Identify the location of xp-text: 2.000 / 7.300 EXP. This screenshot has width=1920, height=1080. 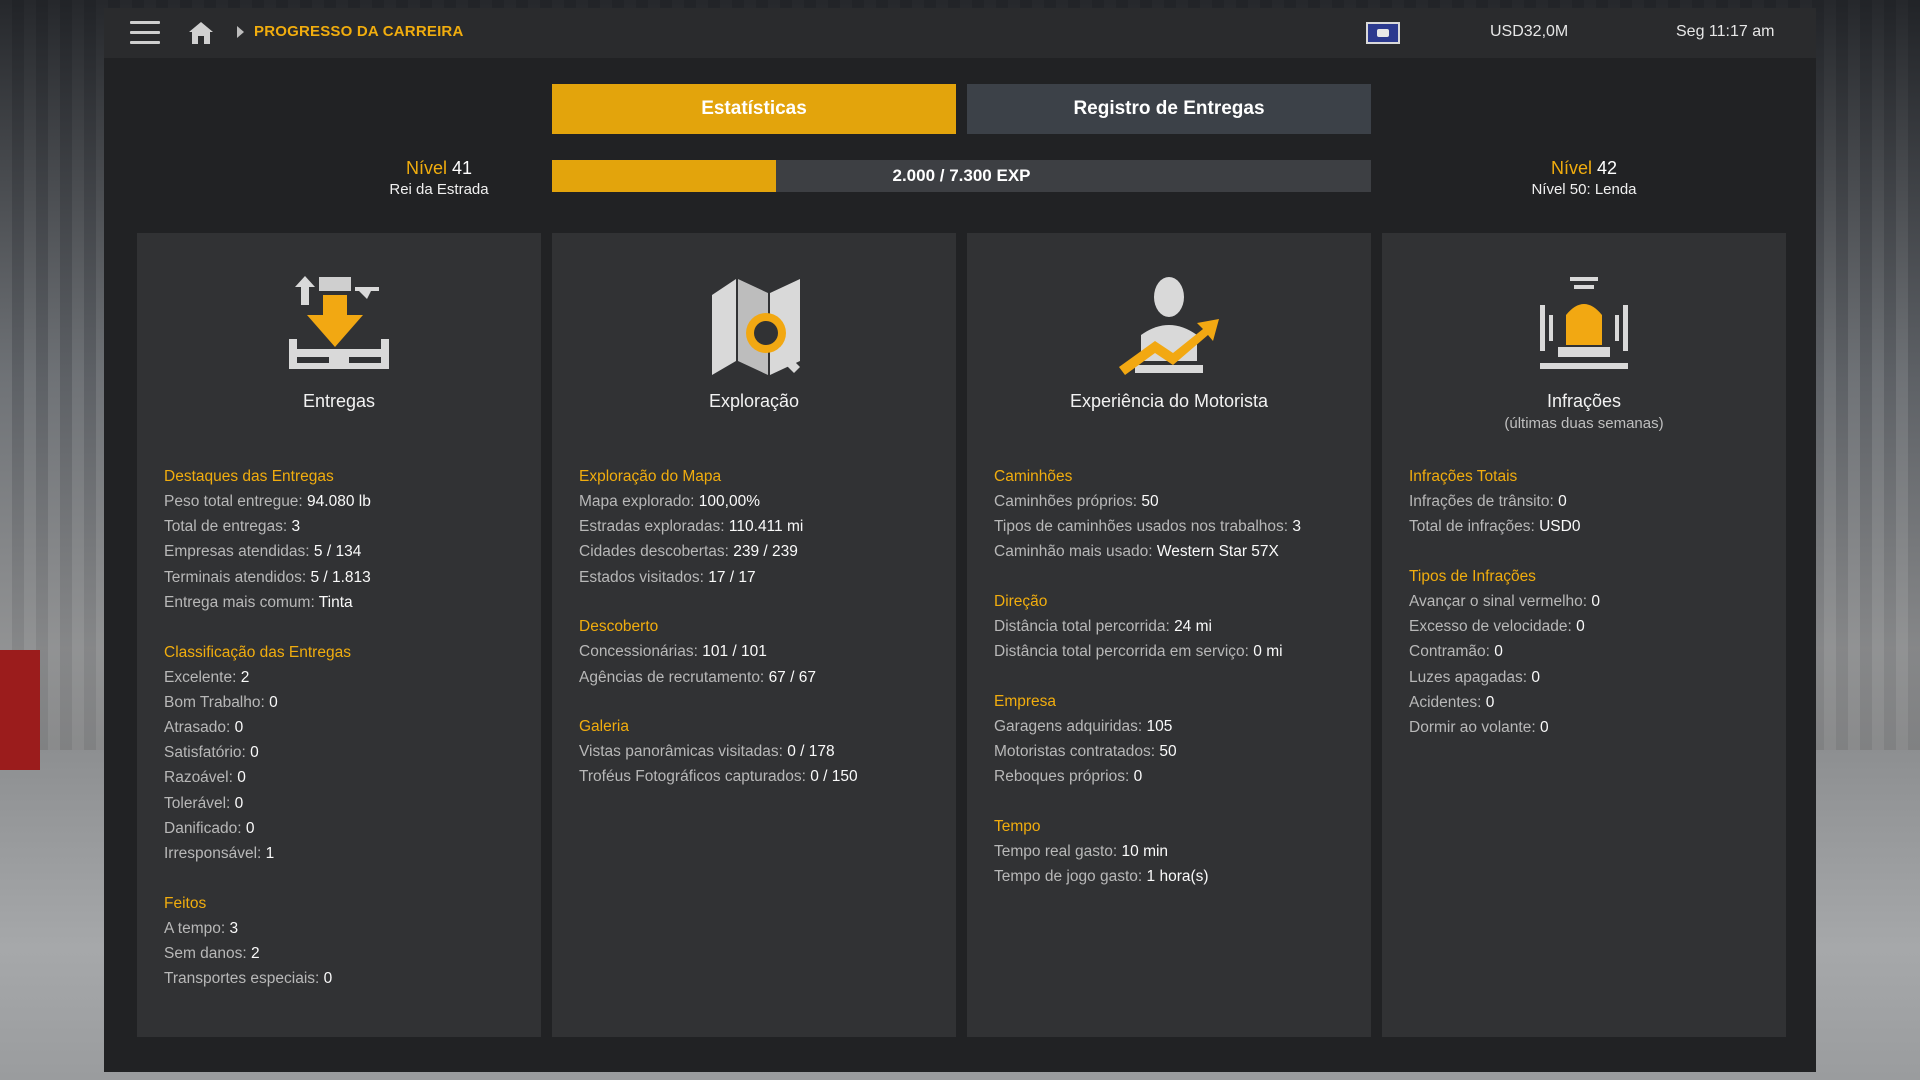
(961, 175).